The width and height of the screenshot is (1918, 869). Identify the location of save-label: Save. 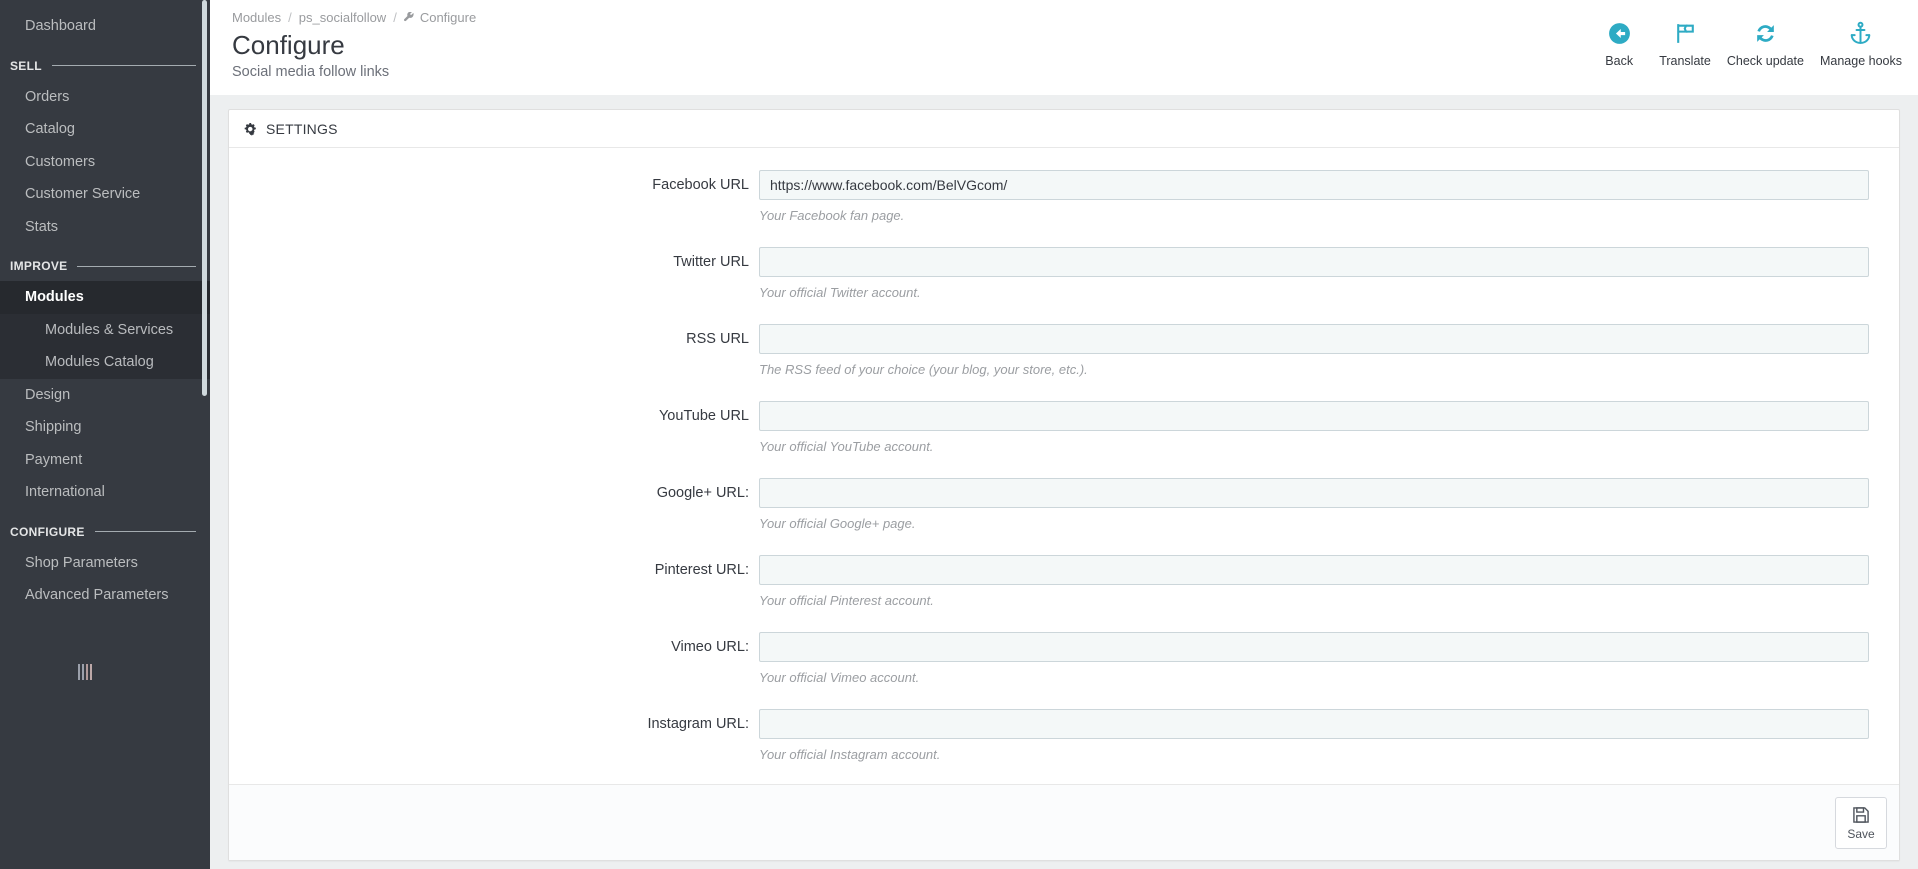
(1861, 833).